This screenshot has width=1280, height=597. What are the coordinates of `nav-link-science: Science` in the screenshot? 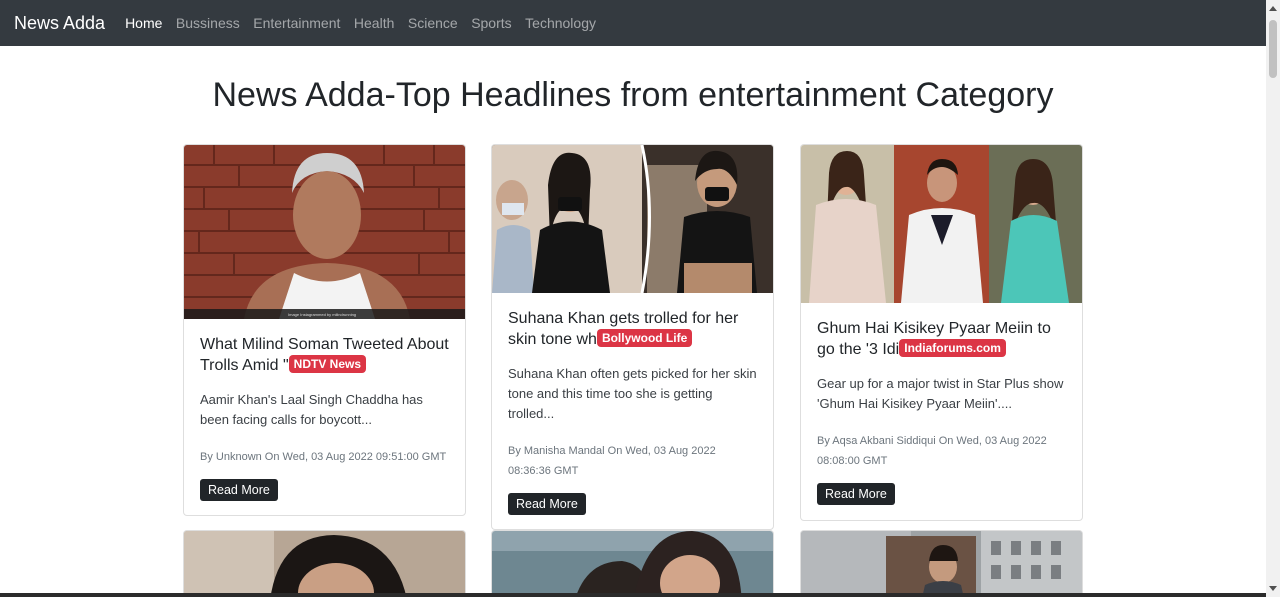 It's located at (433, 23).